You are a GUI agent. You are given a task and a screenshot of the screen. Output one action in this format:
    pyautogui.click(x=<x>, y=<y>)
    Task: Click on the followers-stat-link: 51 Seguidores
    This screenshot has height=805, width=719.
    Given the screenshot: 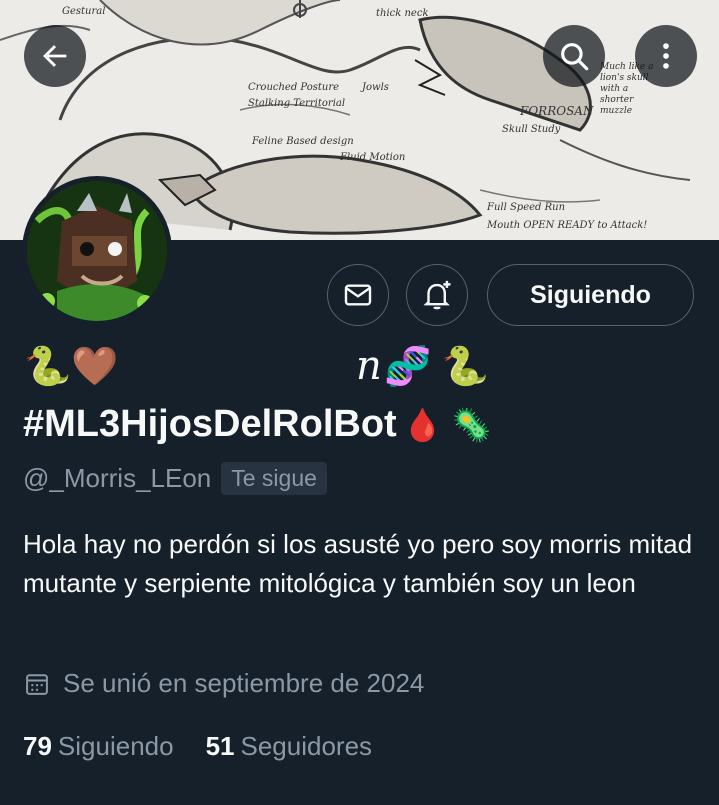 What is the action you would take?
    pyautogui.click(x=289, y=746)
    